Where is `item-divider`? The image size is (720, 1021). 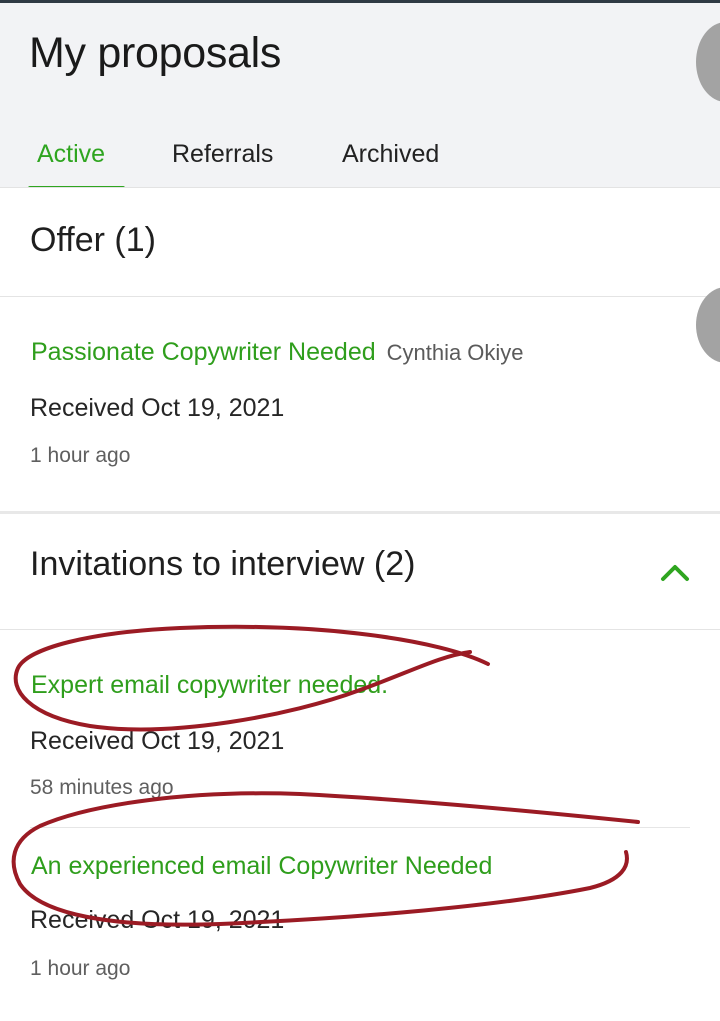
item-divider is located at coordinates (360, 827).